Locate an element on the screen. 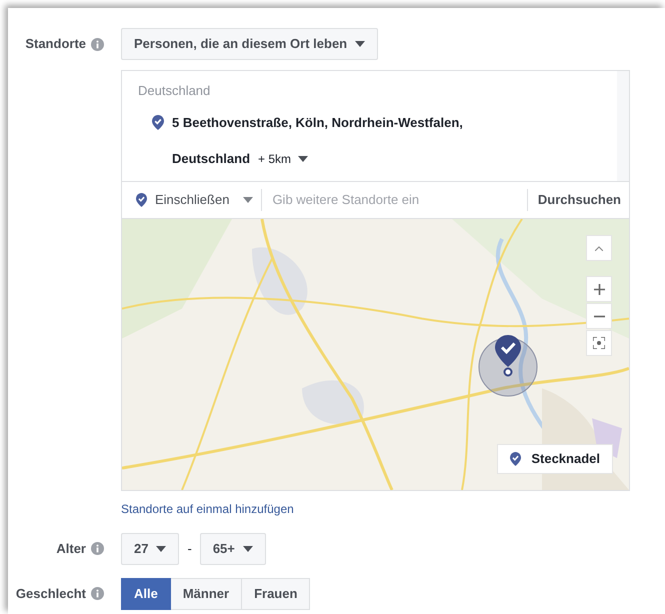 This screenshot has height=614, width=665. audience-dropdown: Personen, die an diesem Ort leben is located at coordinates (249, 44).